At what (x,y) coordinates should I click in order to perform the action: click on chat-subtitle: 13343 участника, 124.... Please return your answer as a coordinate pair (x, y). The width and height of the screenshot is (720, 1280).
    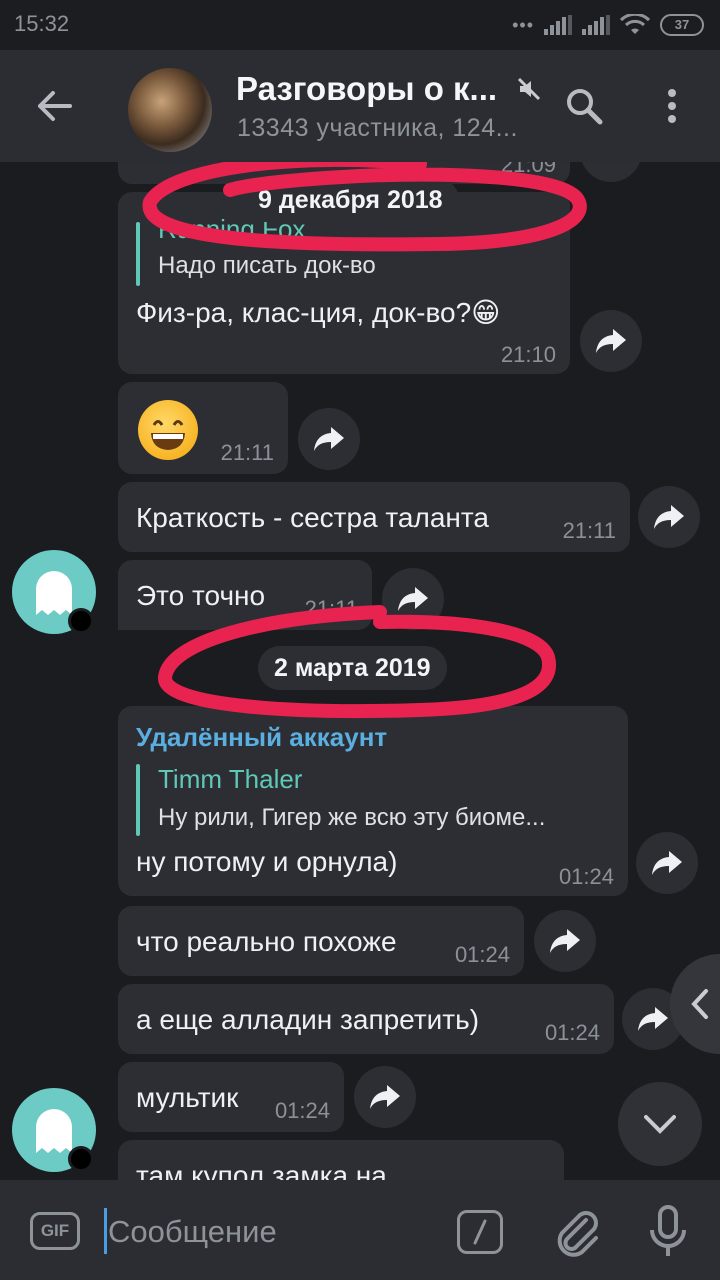
    Looking at the image, I should click on (377, 128).